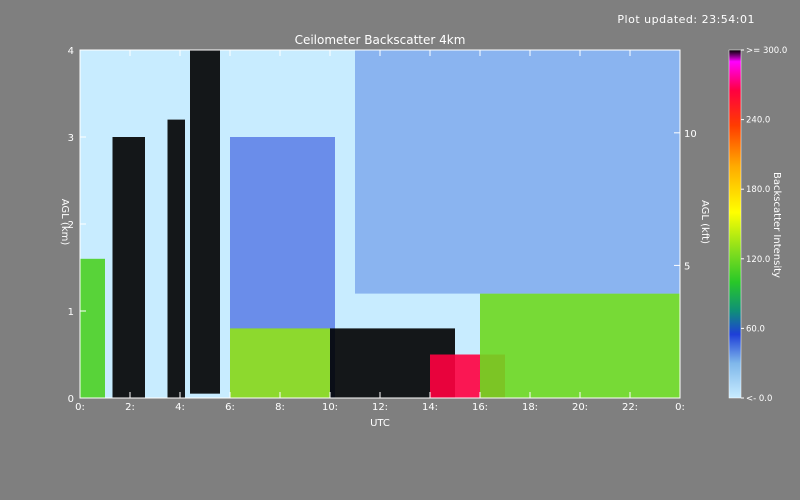  I want to click on colorbar-tick-label: <- 0.0, so click(759, 399).